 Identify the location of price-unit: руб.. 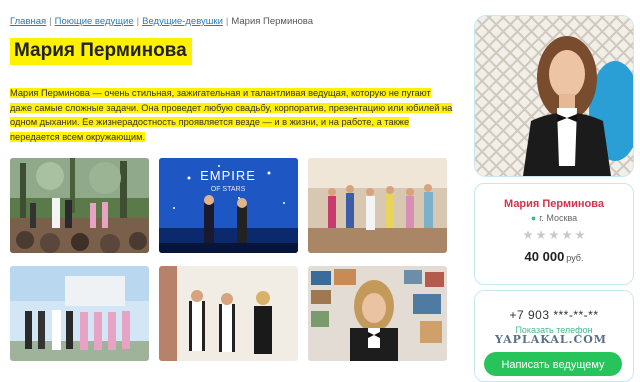
(575, 258).